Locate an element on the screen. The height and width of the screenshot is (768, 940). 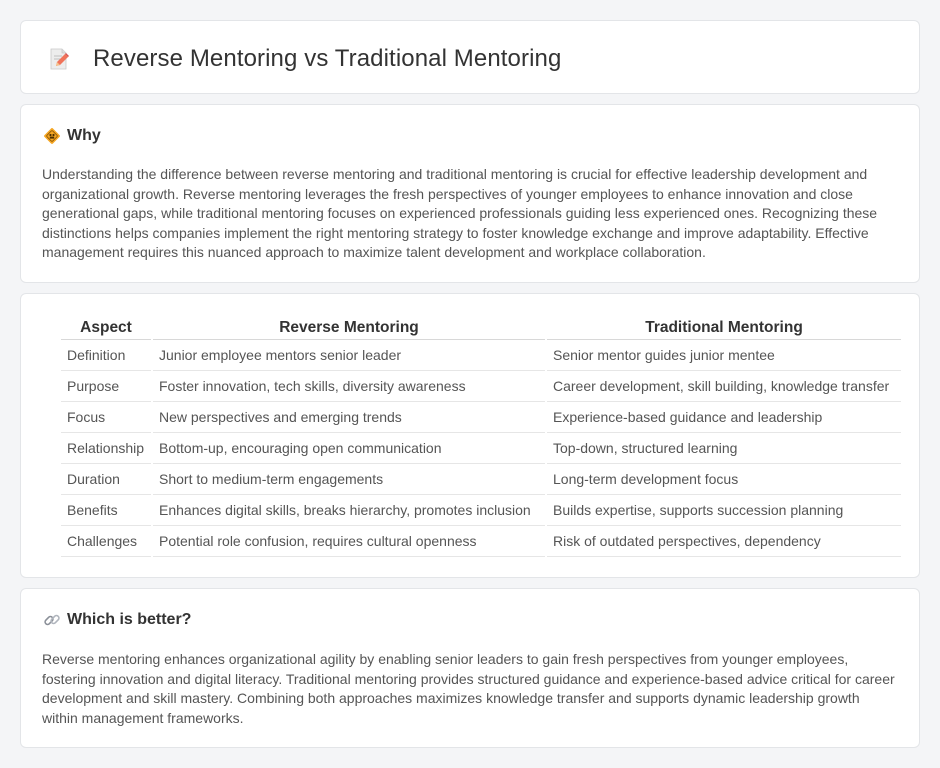
cell-reverse: New perspectives and emerging trends is located at coordinates (349, 417).